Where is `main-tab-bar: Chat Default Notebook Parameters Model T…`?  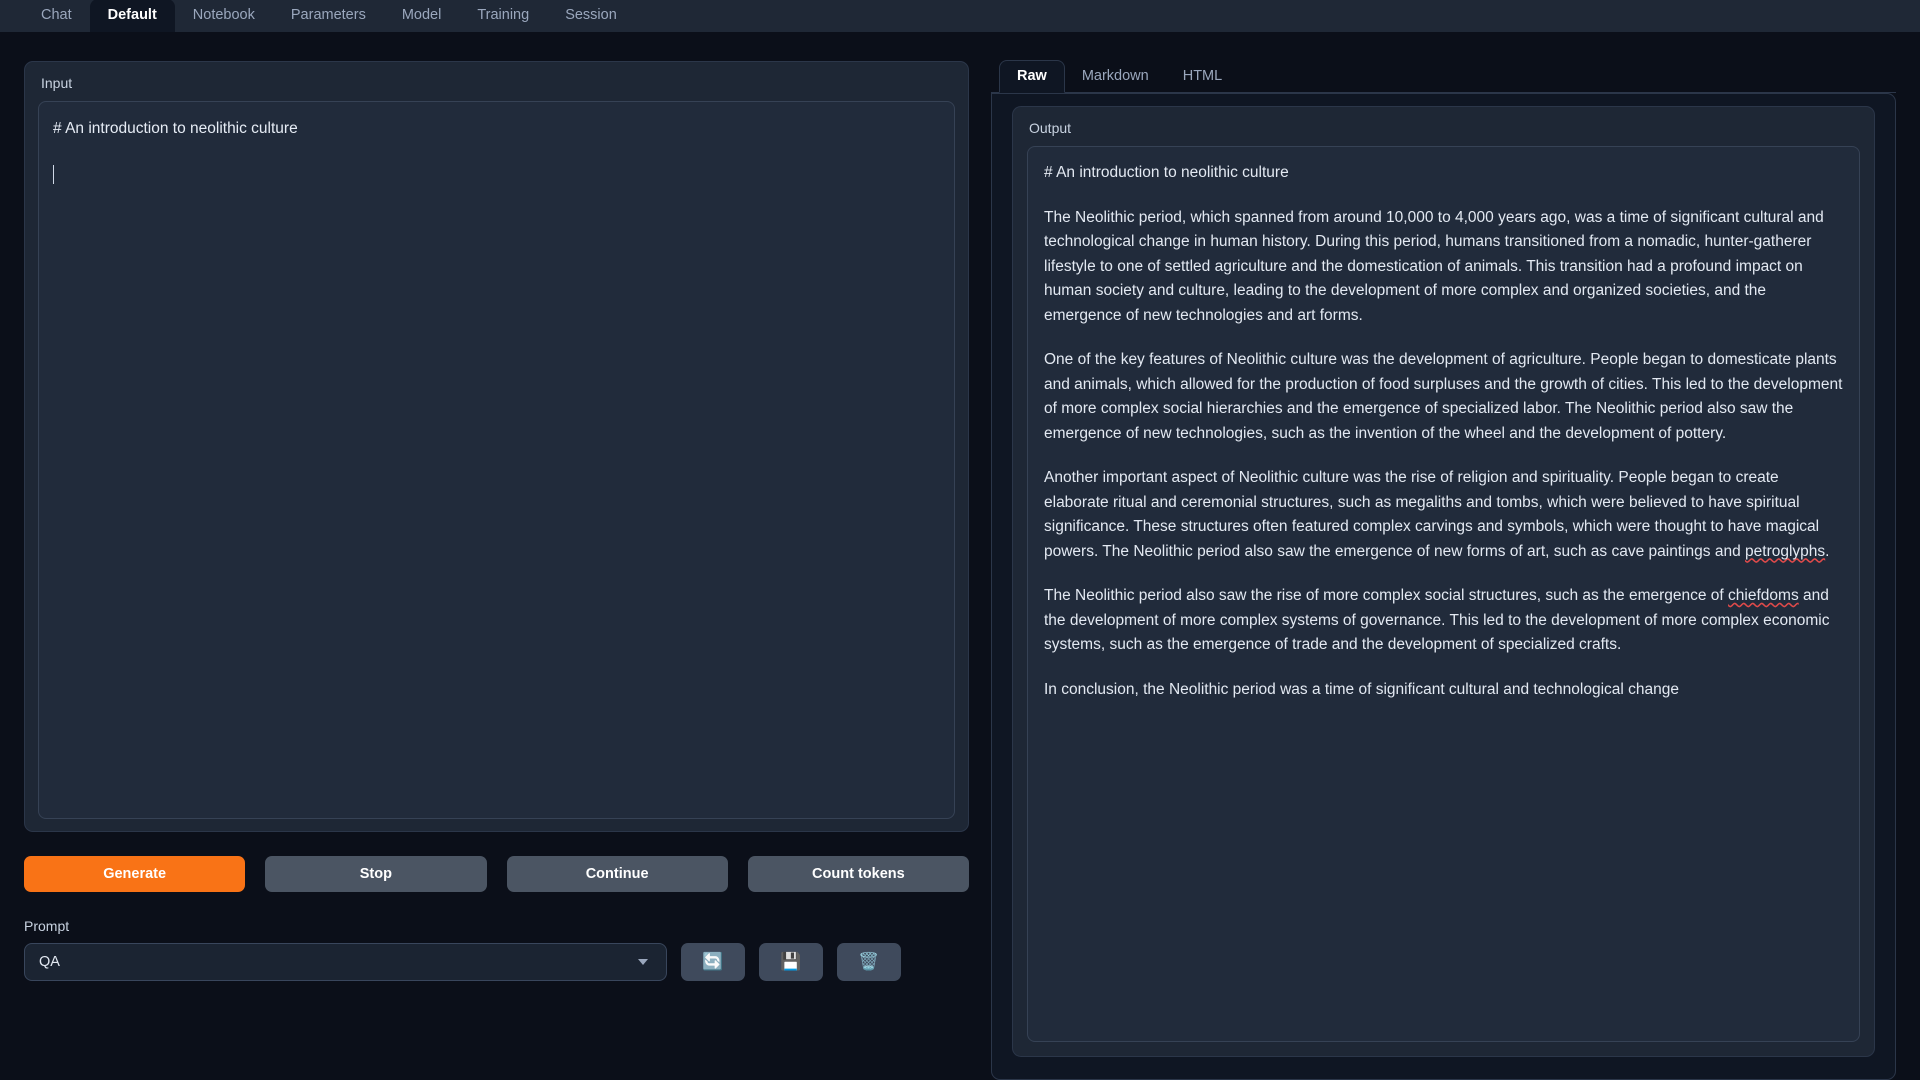 main-tab-bar: Chat Default Notebook Parameters Model T… is located at coordinates (960, 16).